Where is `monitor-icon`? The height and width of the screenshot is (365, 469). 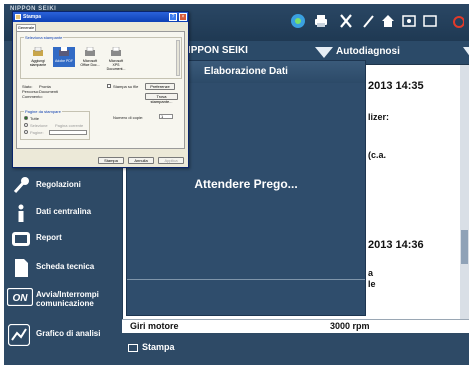 monitor-icon is located at coordinates (409, 21).